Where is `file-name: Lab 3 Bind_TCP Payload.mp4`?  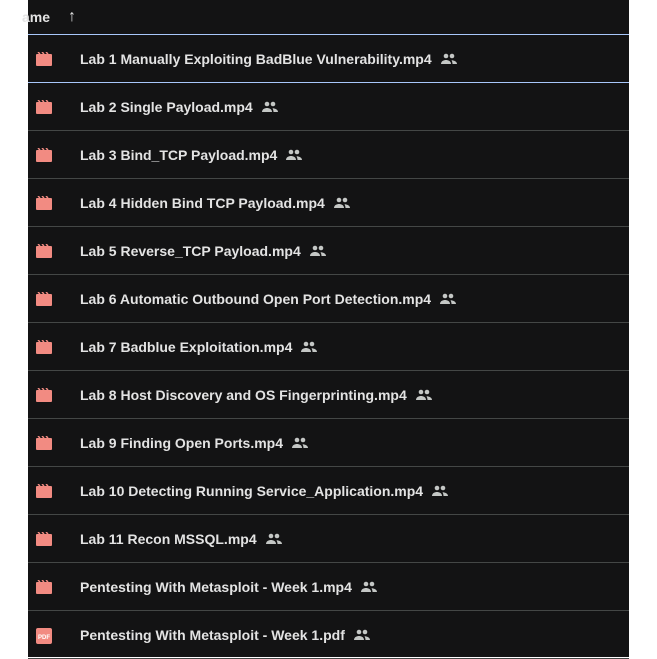 file-name: Lab 3 Bind_TCP Payload.mp4 is located at coordinates (179, 154).